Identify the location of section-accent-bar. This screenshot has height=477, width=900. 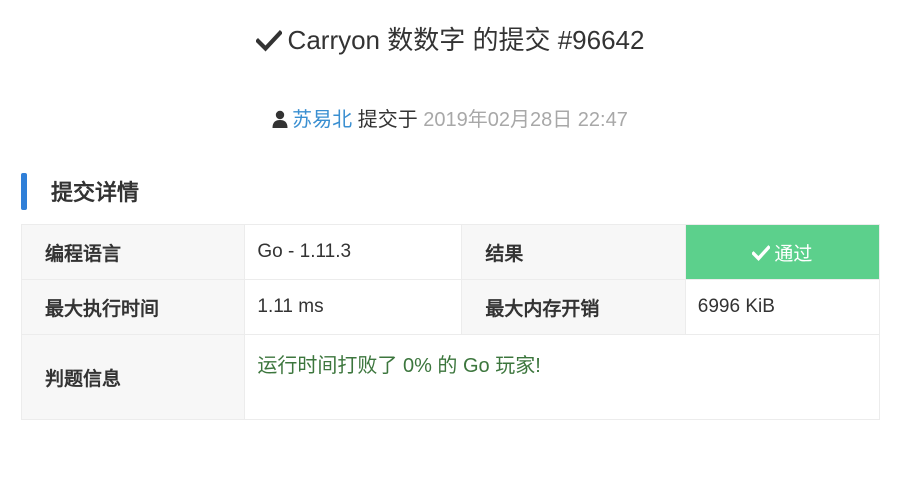
(24, 191).